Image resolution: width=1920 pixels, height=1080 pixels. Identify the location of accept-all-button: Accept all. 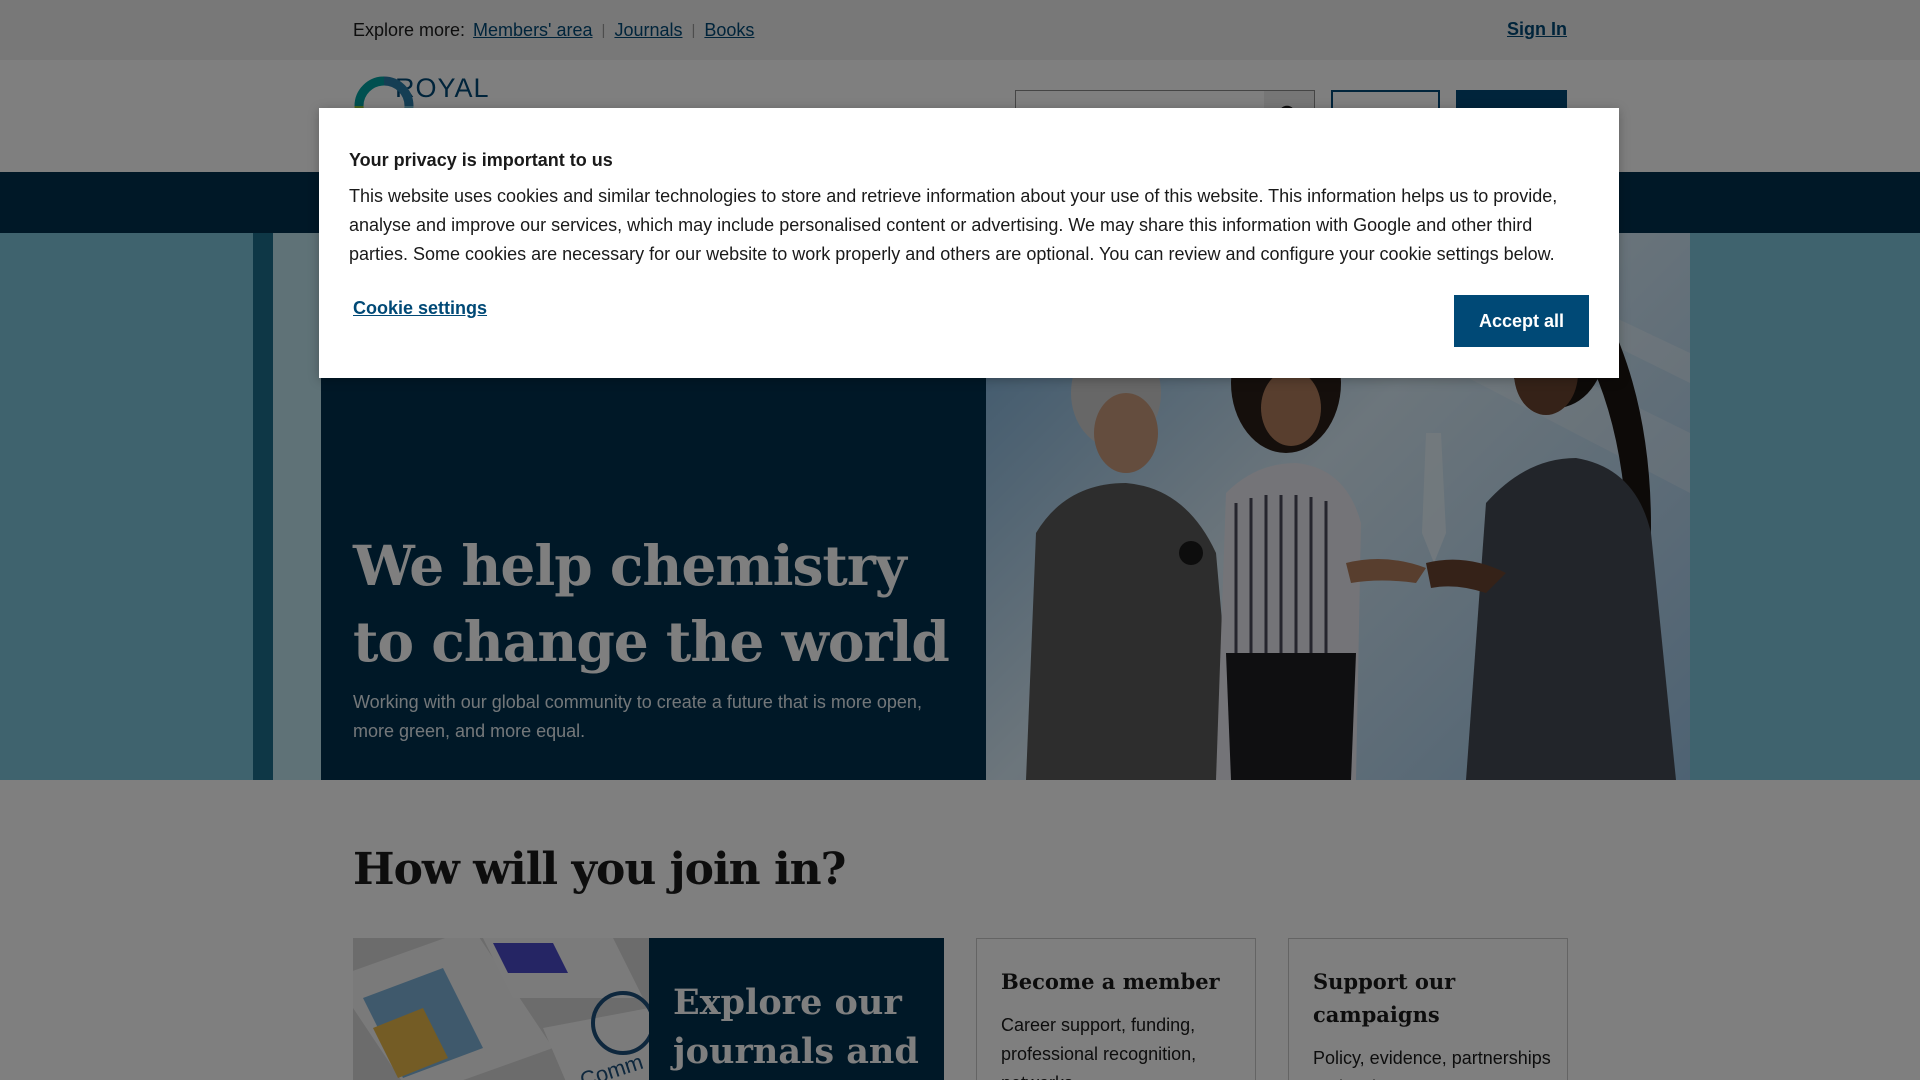
(1521, 321).